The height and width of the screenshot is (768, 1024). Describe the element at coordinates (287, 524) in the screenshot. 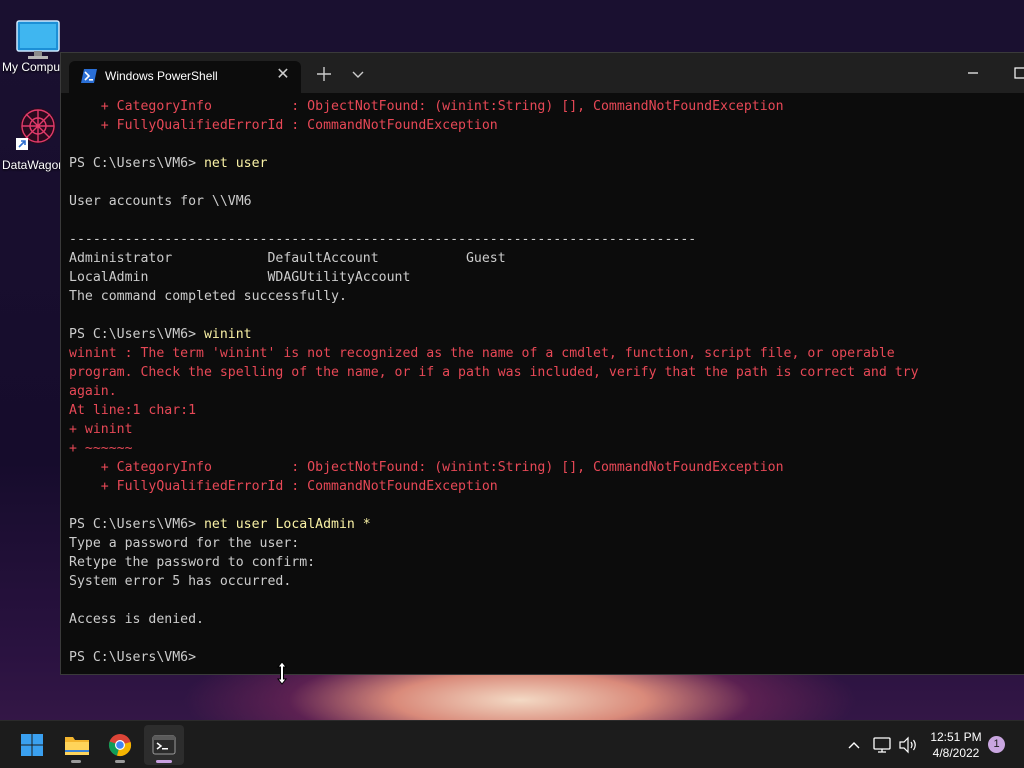

I see `console-command: net user LocalAdmin *` at that location.